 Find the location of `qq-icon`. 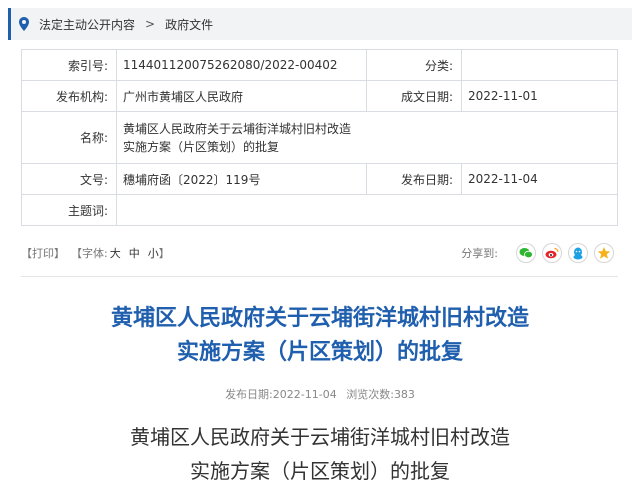

qq-icon is located at coordinates (578, 253).